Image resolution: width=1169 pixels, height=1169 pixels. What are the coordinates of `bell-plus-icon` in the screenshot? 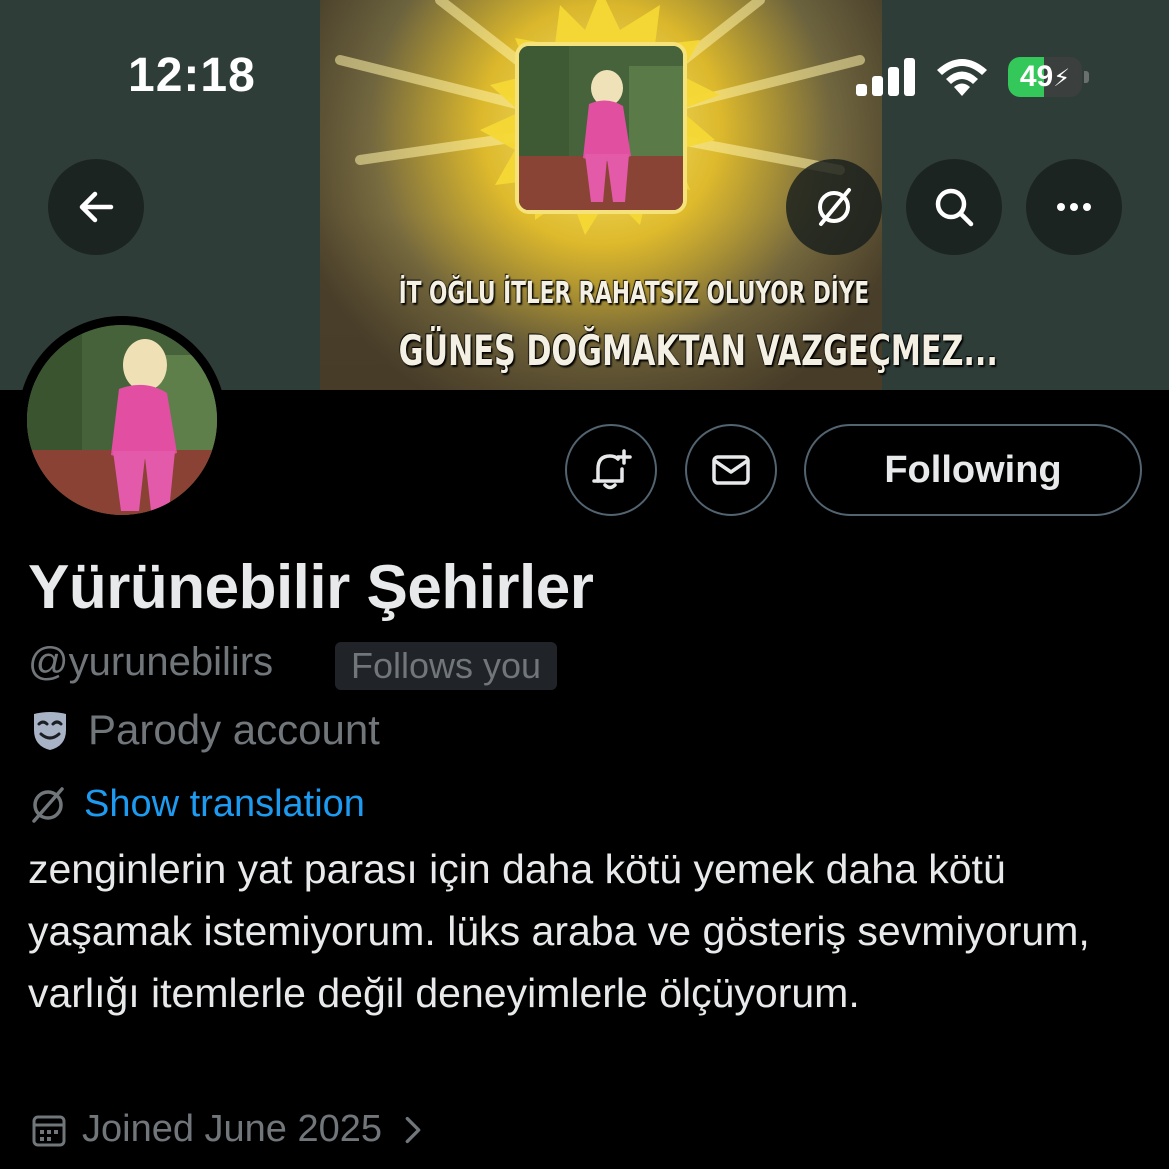 It's located at (612, 469).